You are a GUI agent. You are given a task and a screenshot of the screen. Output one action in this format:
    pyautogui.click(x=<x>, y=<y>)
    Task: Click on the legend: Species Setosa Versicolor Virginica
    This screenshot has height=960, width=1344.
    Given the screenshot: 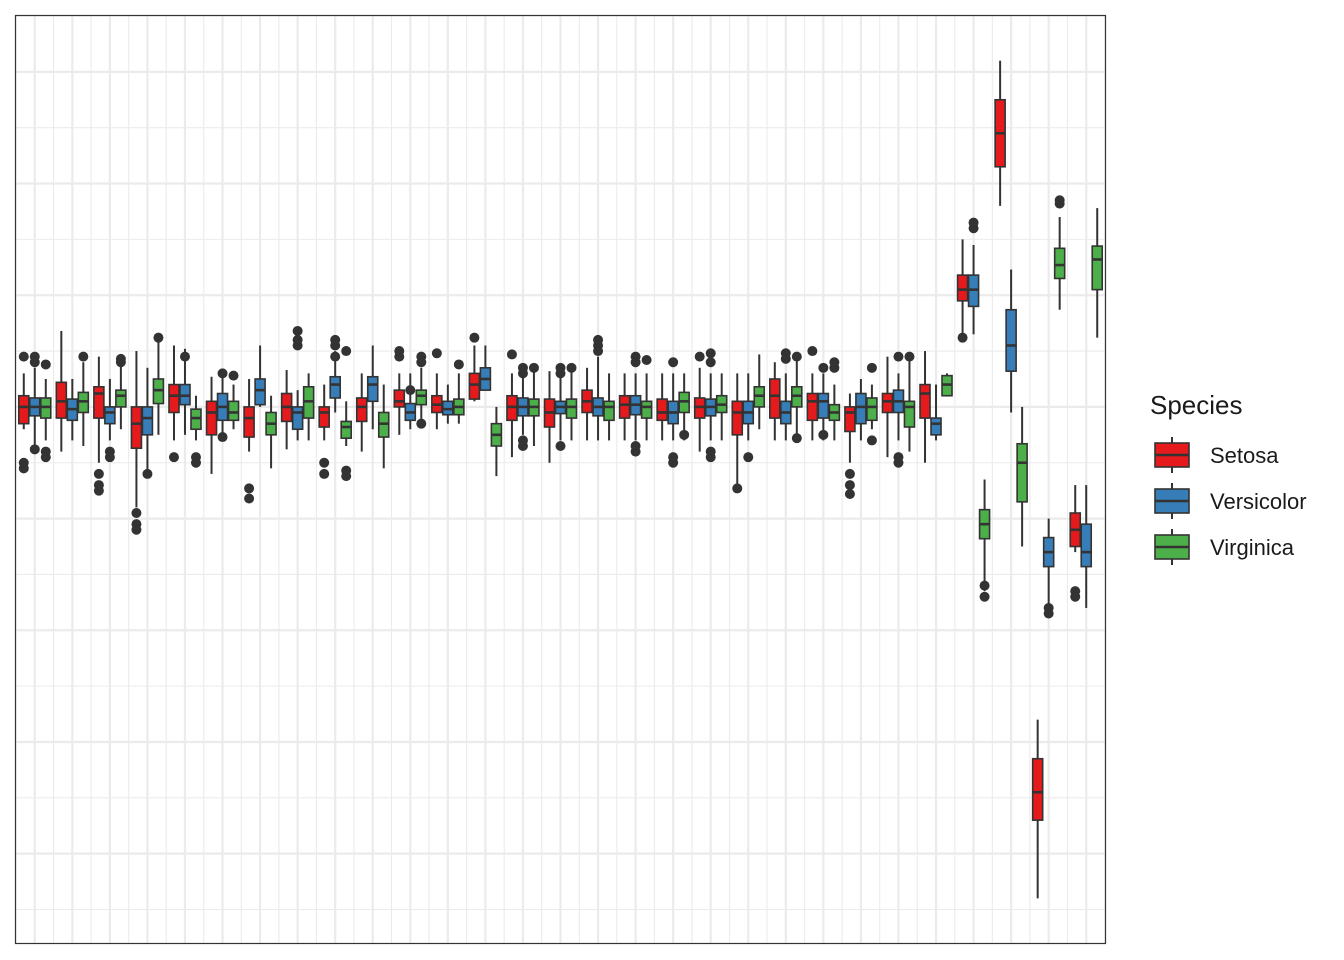 What is the action you would take?
    pyautogui.click(x=1228, y=477)
    